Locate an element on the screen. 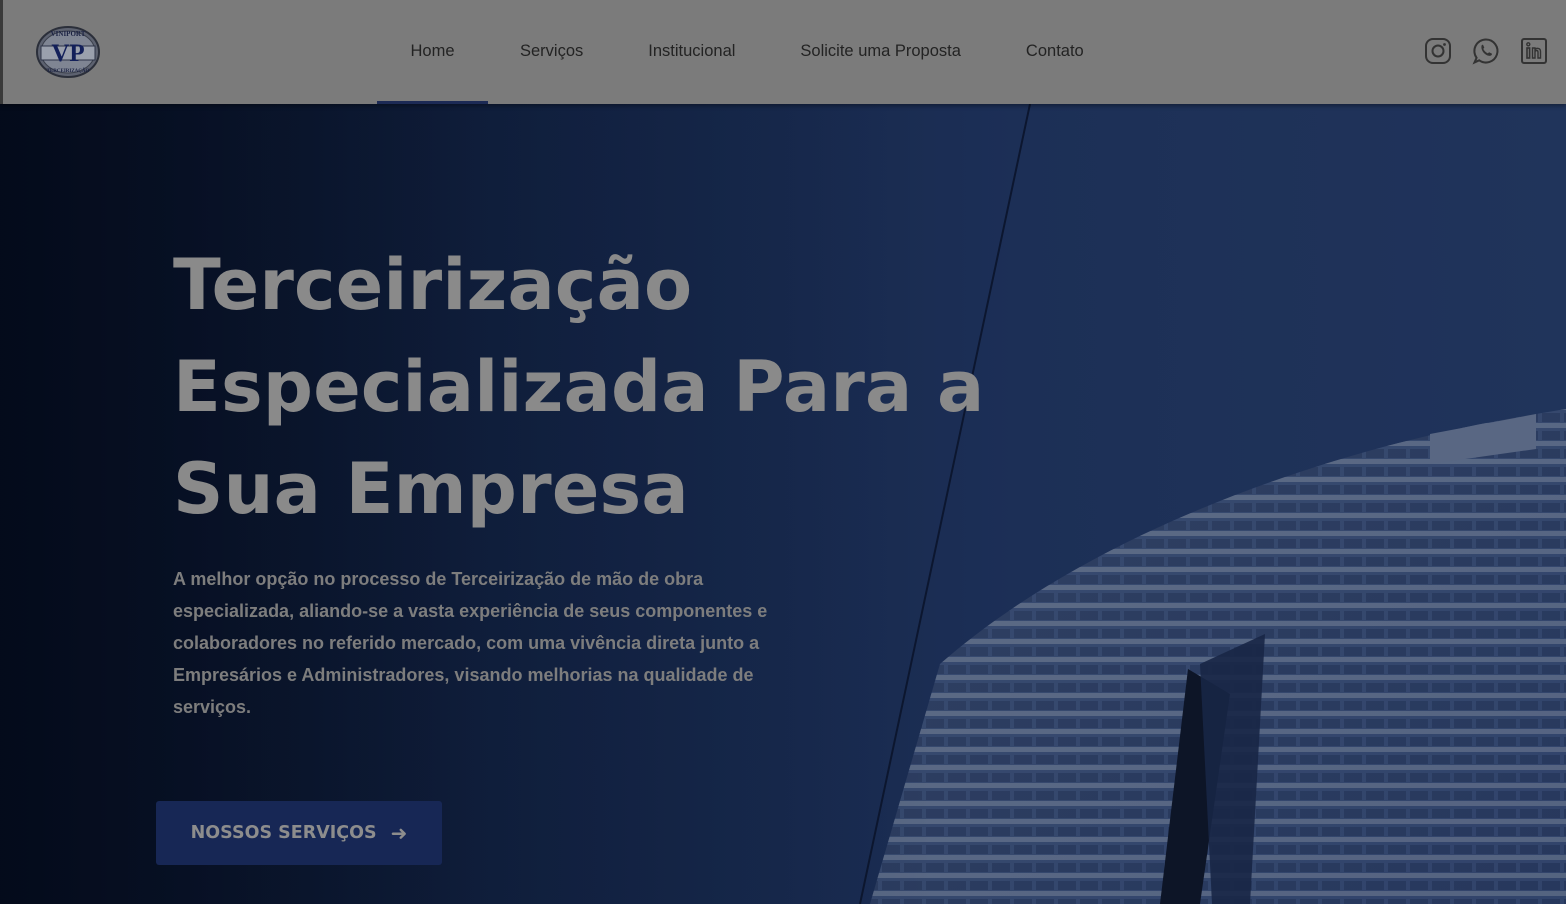  logo-badge-icon: VINIPORT VP TERCEIRIZAÇÃO is located at coordinates (68, 52).